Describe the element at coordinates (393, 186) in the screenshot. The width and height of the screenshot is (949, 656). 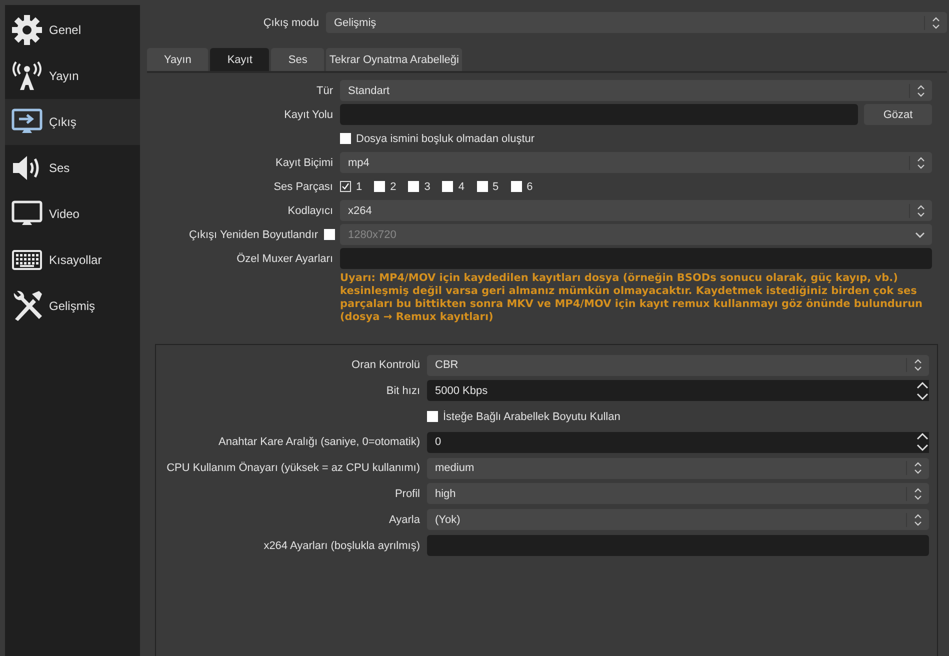
I see `checkbox-label: 2` at that location.